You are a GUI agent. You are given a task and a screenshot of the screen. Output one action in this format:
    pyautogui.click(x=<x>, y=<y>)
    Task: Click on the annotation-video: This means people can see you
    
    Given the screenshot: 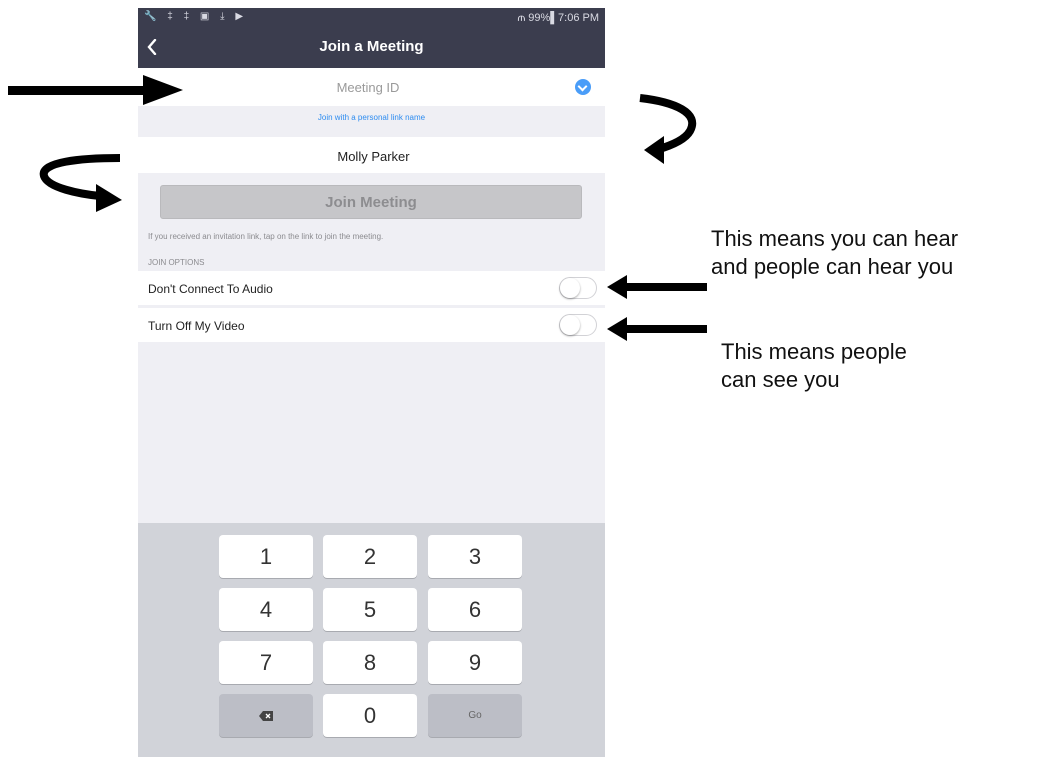 What is the action you would take?
    pyautogui.click(x=814, y=366)
    